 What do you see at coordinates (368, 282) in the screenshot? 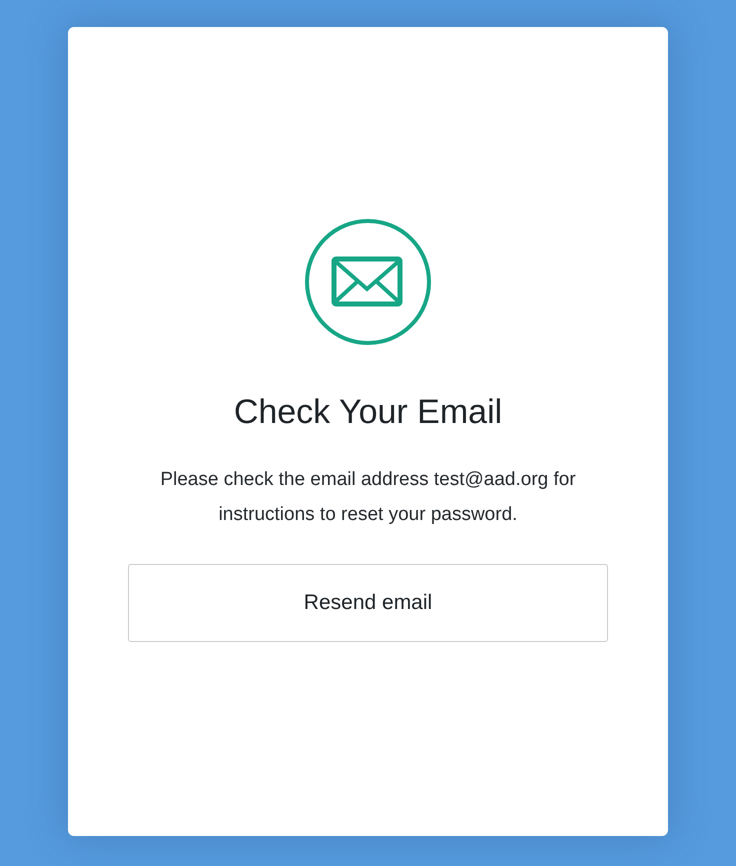
I see `envelope-icon` at bounding box center [368, 282].